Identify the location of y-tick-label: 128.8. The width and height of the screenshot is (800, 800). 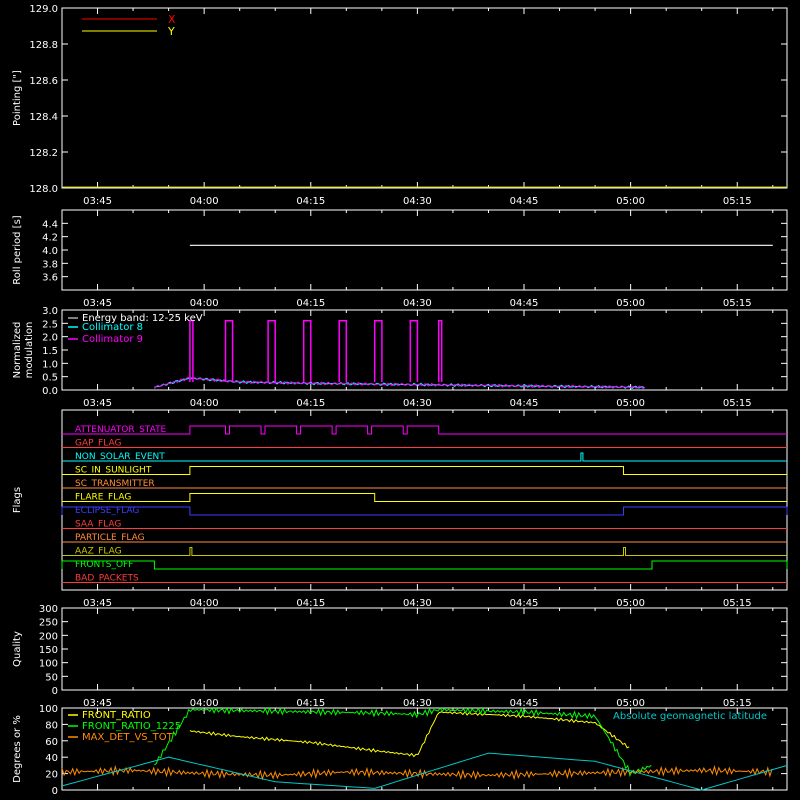
(43, 45).